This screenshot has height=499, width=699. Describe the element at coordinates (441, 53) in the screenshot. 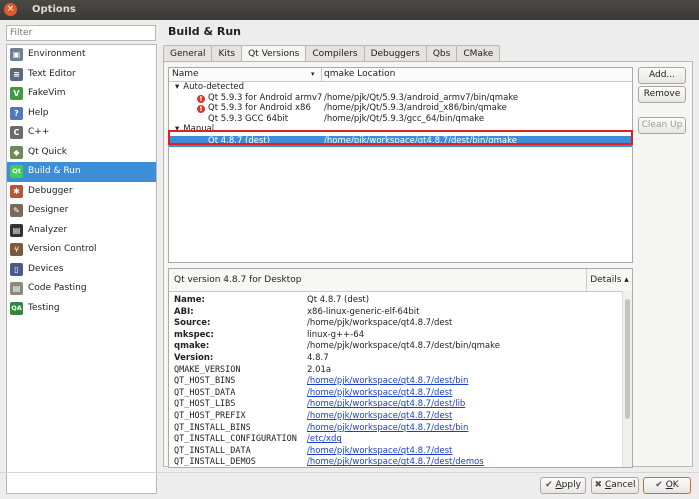

I see `tab-qbs: Qbs` at that location.